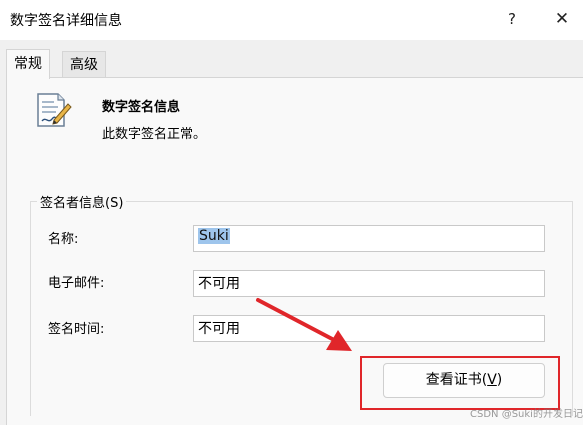 This screenshot has height=425, width=583. Describe the element at coordinates (214, 236) in the screenshot. I see `name-value: Suki` at that location.